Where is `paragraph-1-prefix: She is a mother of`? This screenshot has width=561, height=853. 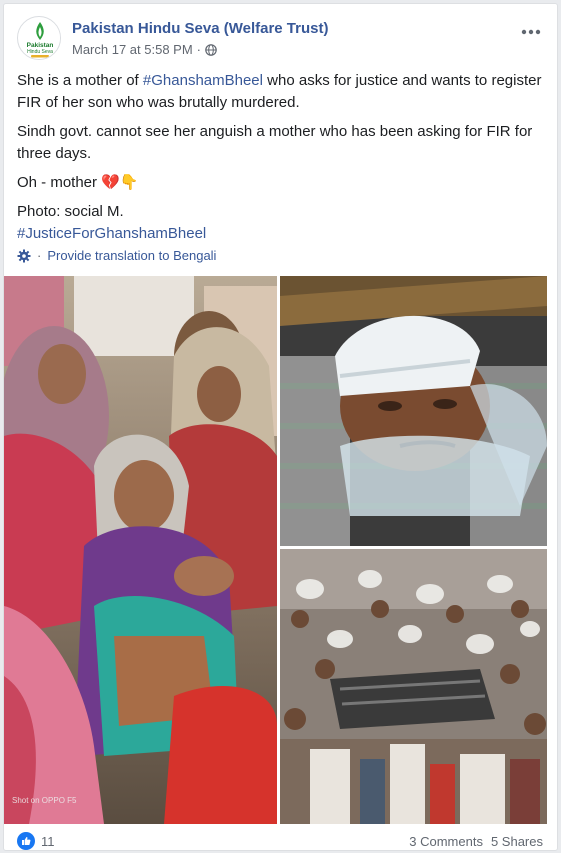 paragraph-1-prefix: She is a mother of is located at coordinates (80, 80).